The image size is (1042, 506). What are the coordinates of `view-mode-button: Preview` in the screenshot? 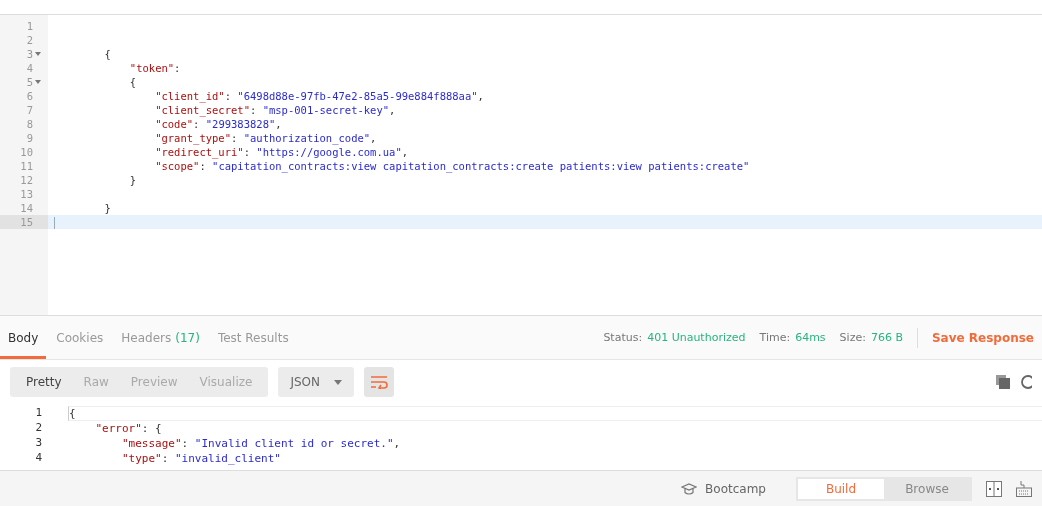 It's located at (154, 382).